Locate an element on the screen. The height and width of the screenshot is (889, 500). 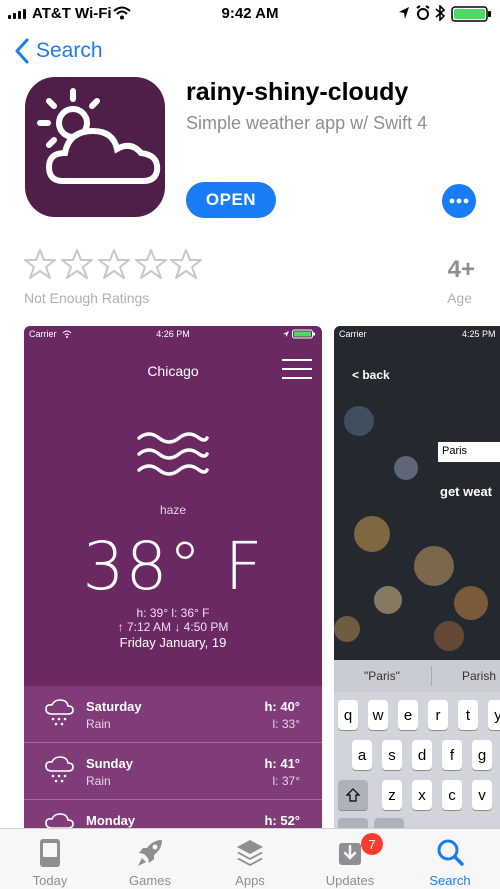
mini-time: 4:25 PM is located at coordinates (479, 334).